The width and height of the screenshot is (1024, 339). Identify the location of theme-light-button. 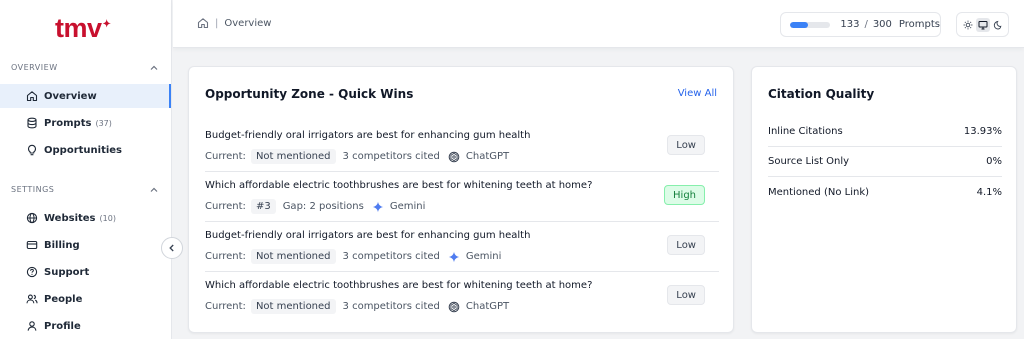
(968, 25).